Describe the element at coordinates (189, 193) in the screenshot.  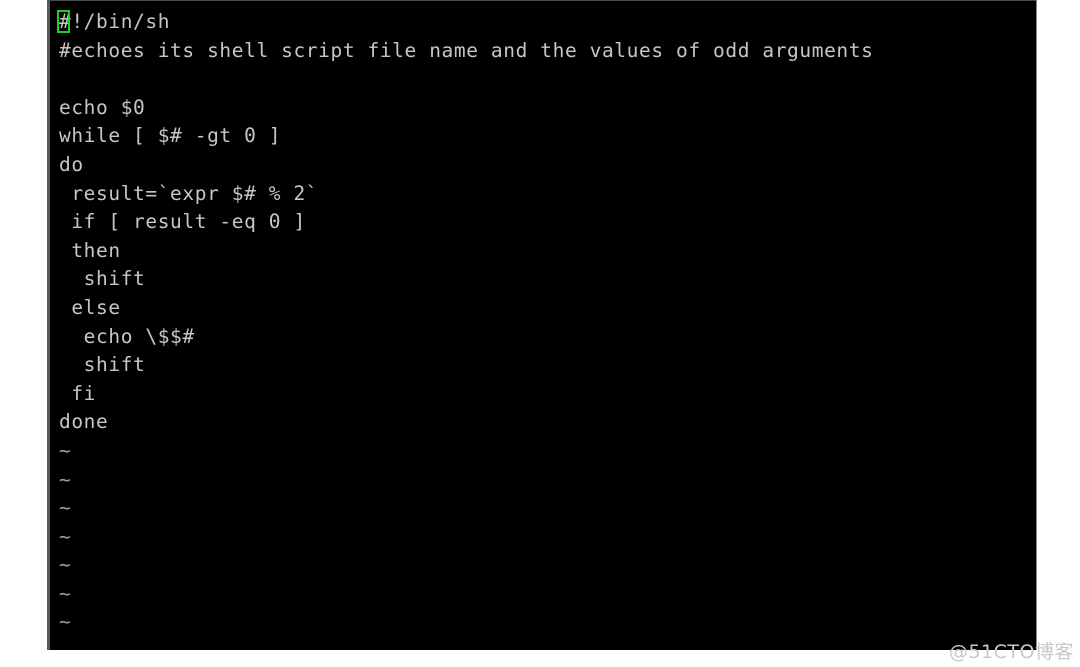
I see `editor-line-text: result=`expr $# % 2`` at that location.